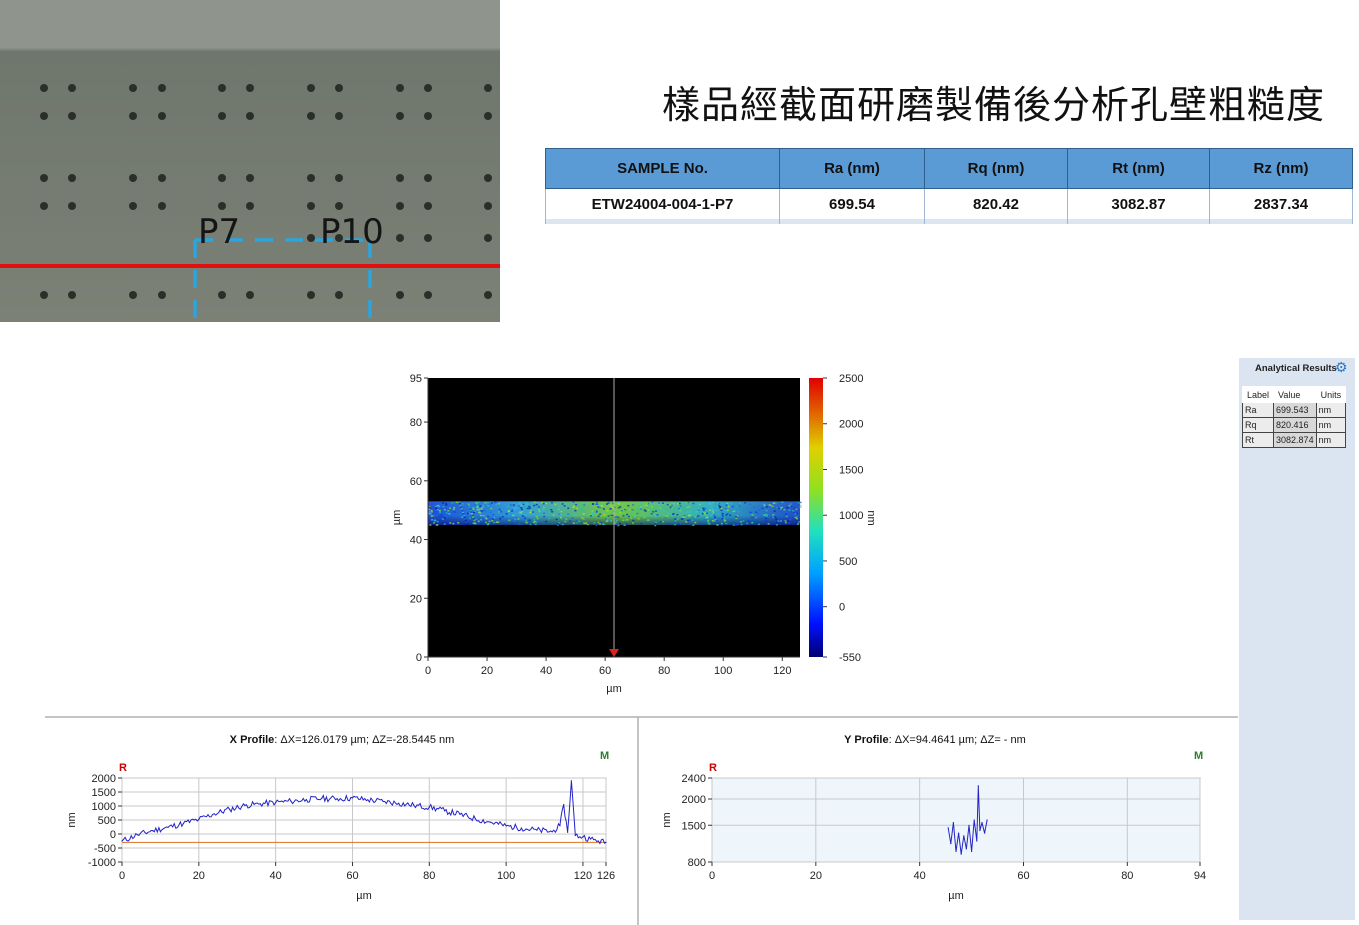  What do you see at coordinates (397, 518) in the screenshot?
I see `heatmap-y-label: µm` at bounding box center [397, 518].